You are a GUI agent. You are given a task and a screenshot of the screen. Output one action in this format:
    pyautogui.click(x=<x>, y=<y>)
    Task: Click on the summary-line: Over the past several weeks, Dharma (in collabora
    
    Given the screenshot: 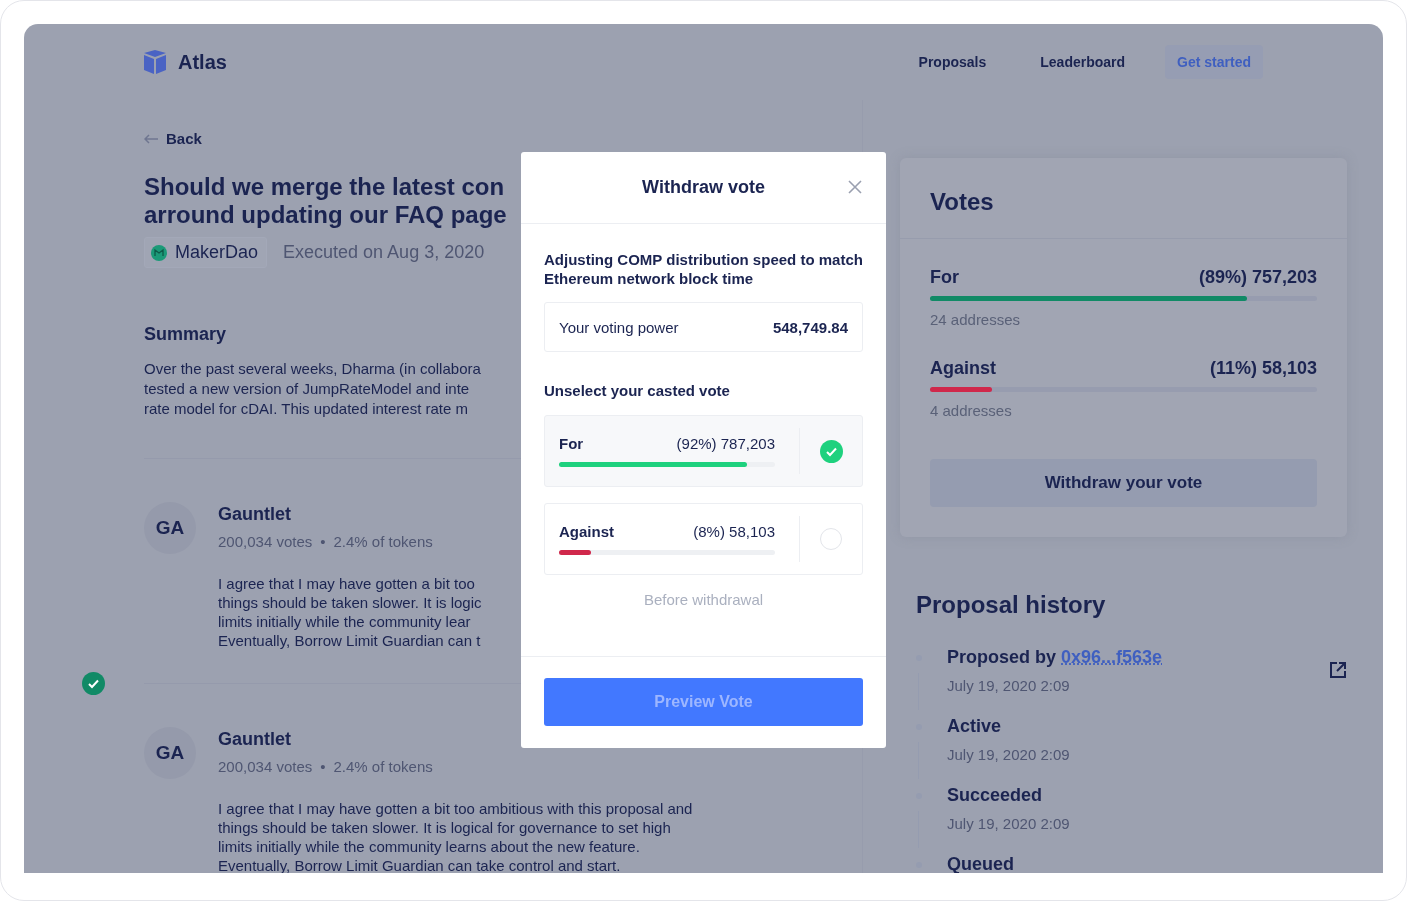 What is the action you would take?
    pyautogui.click(x=312, y=369)
    